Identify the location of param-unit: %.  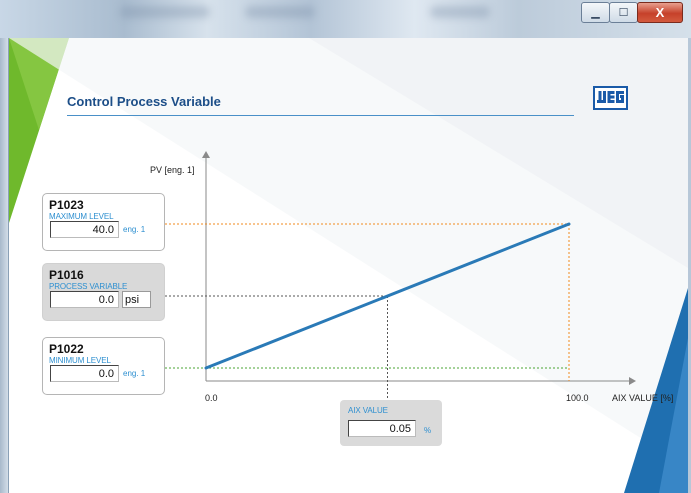
(428, 430).